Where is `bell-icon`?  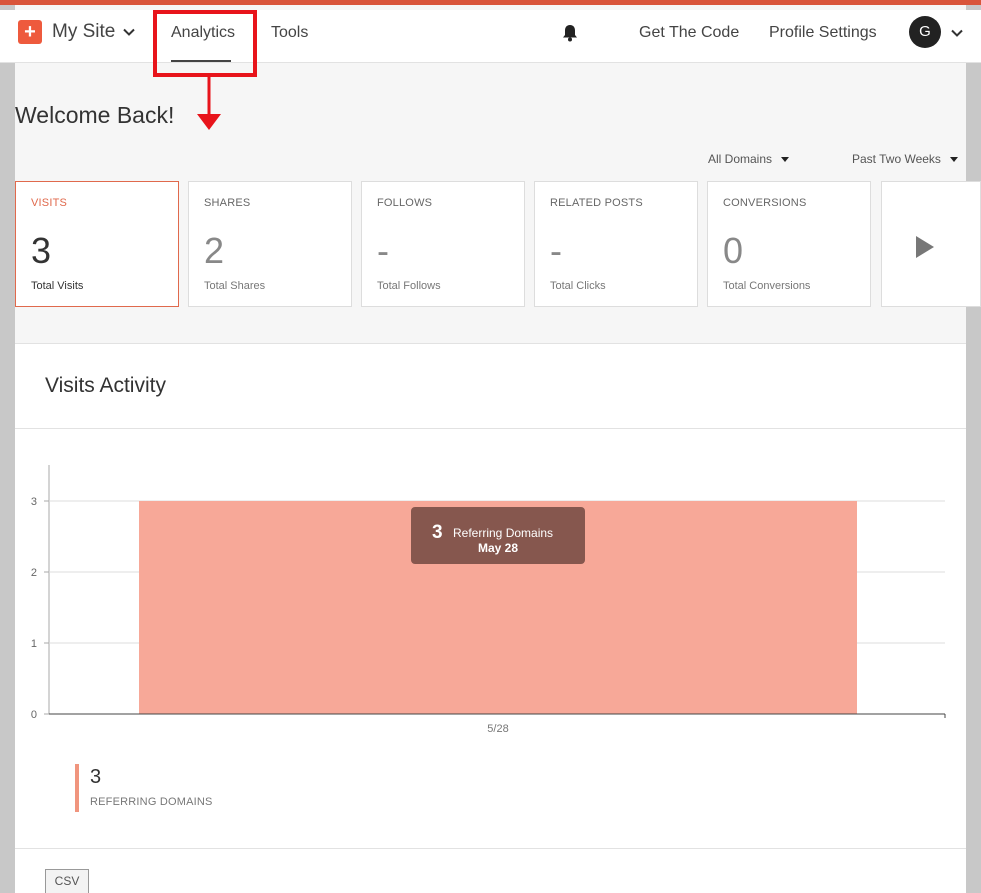
bell-icon is located at coordinates (570, 33).